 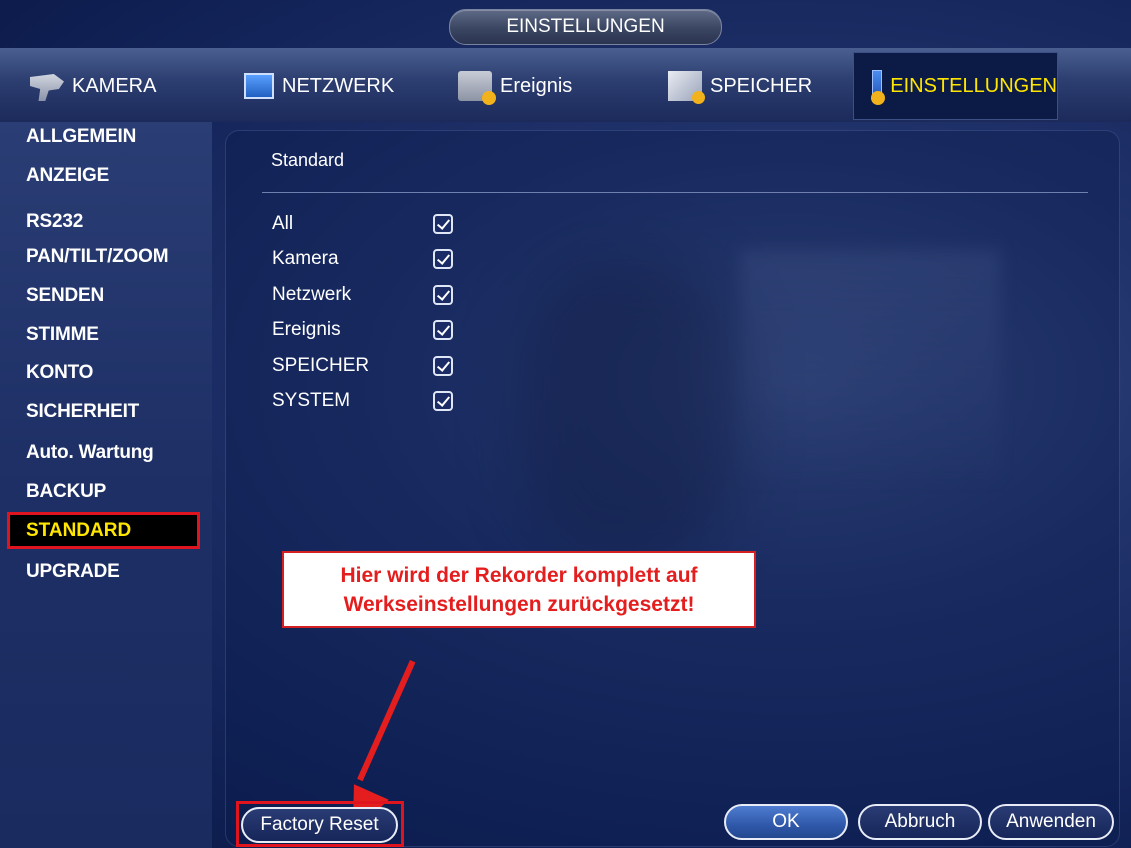 I want to click on tab-speicher: SPEICHER, so click(x=758, y=86).